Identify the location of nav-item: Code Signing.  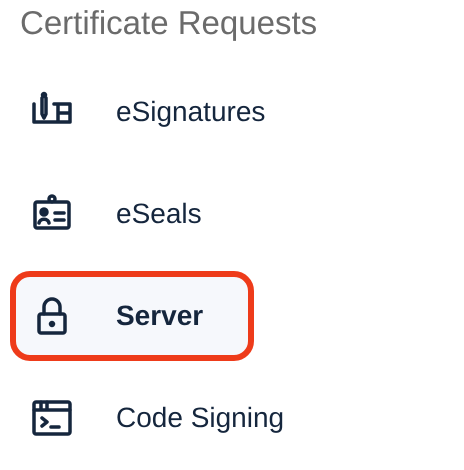
(155, 418).